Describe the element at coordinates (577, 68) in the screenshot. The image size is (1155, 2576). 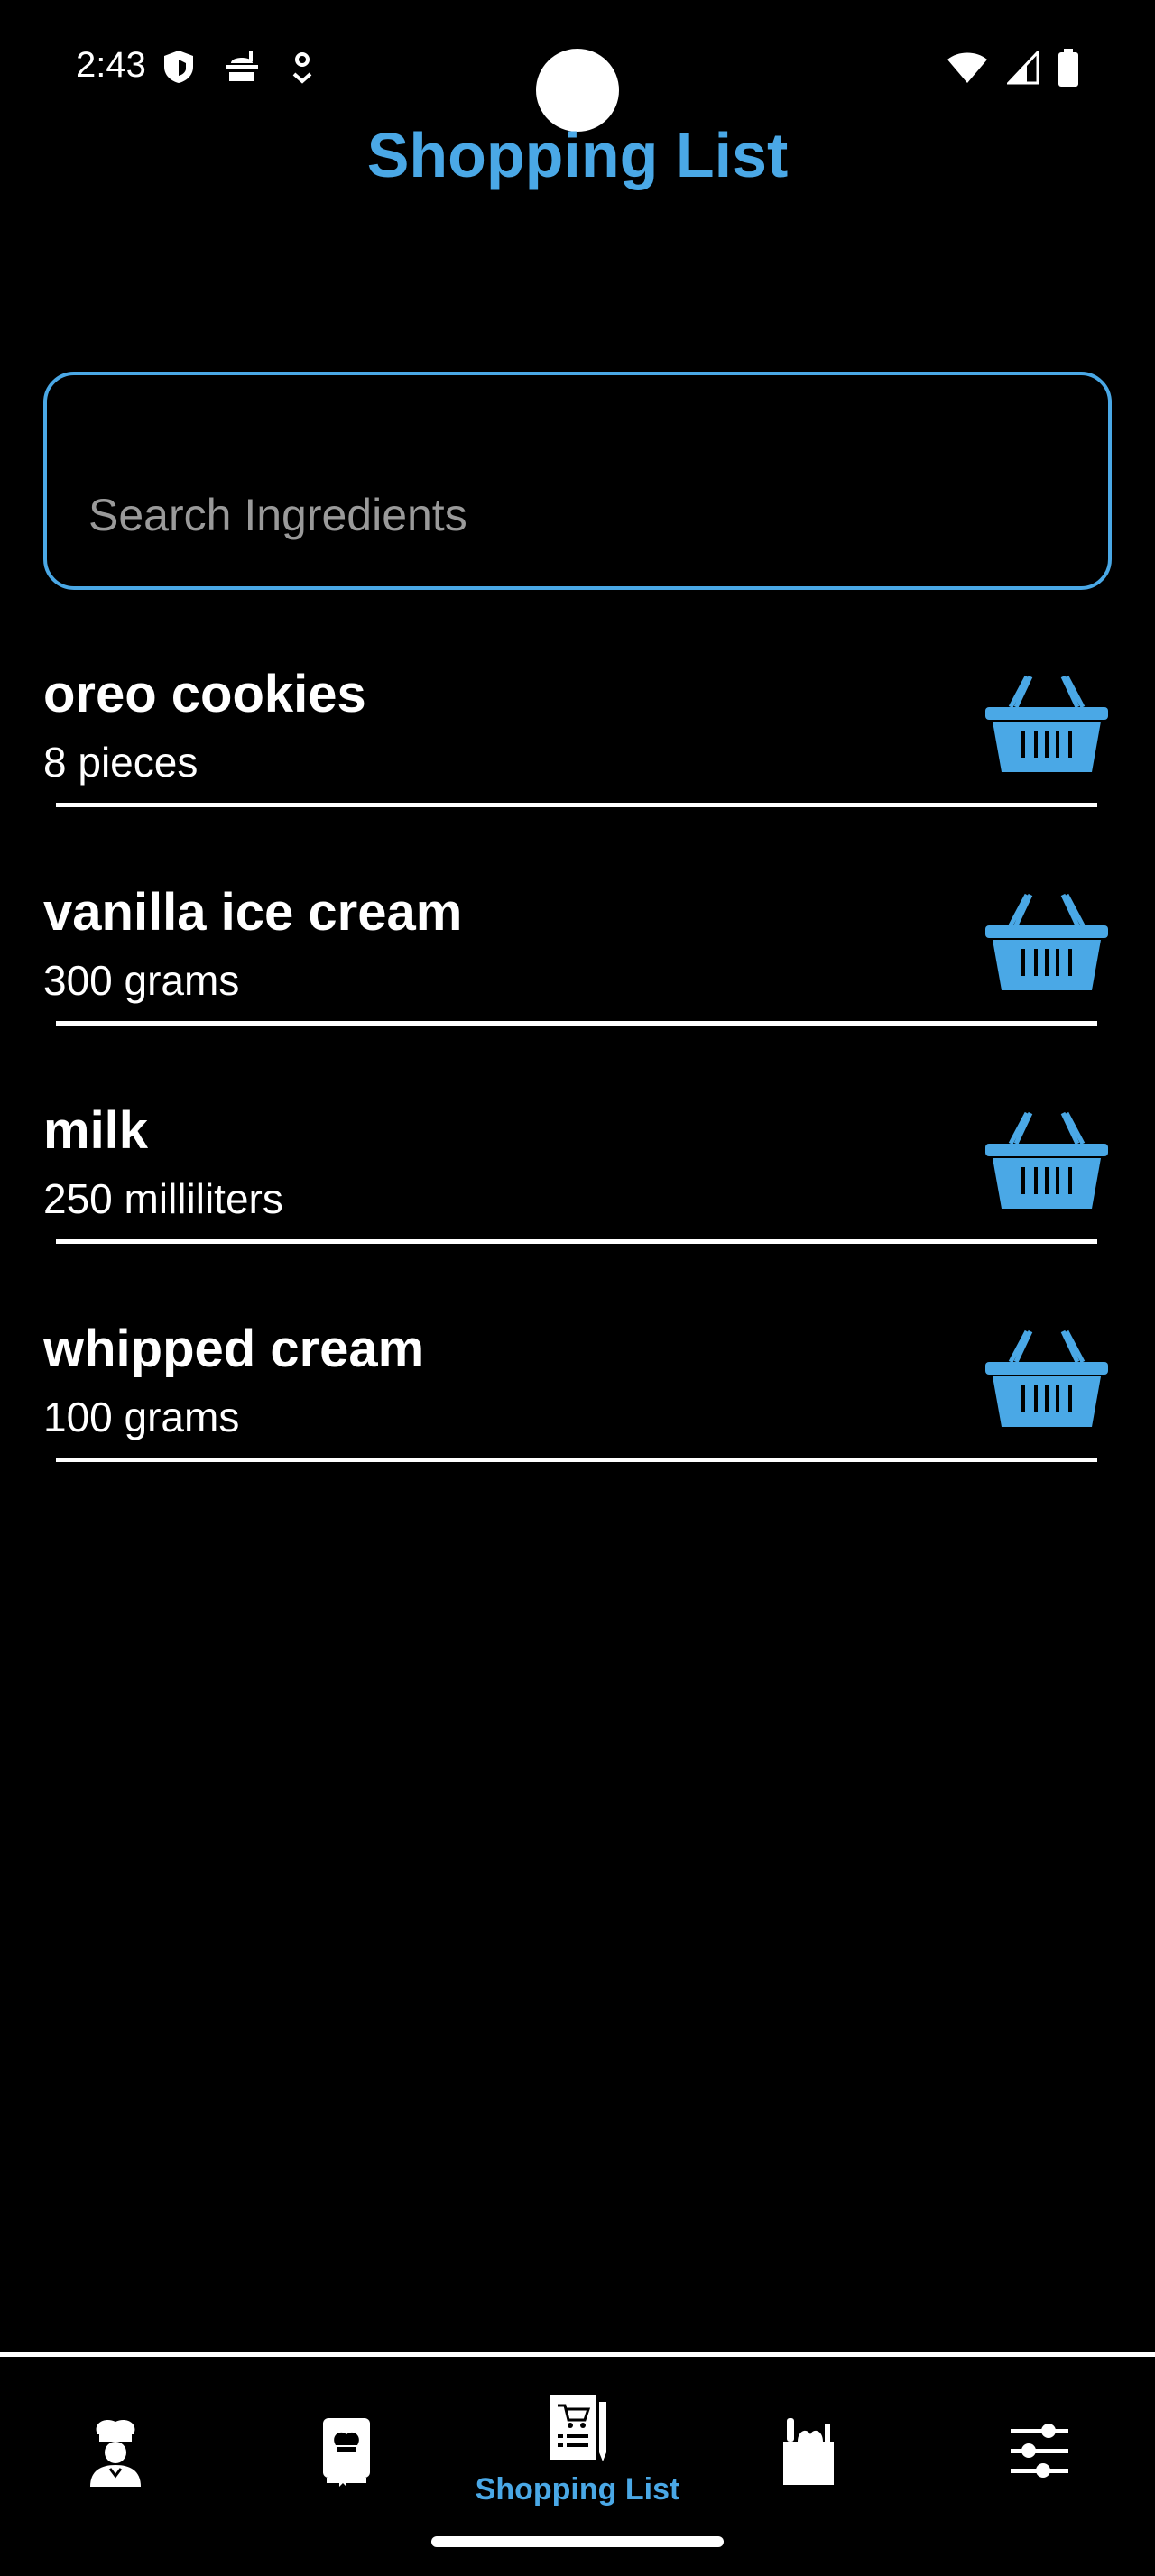
I see `status-bar: 2:43` at that location.